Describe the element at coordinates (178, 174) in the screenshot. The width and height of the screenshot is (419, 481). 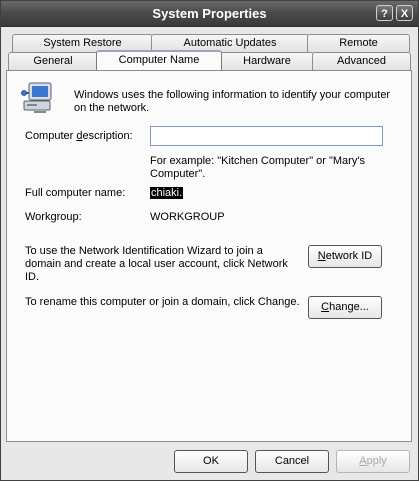
I see `example-text-line2: Computer".` at that location.